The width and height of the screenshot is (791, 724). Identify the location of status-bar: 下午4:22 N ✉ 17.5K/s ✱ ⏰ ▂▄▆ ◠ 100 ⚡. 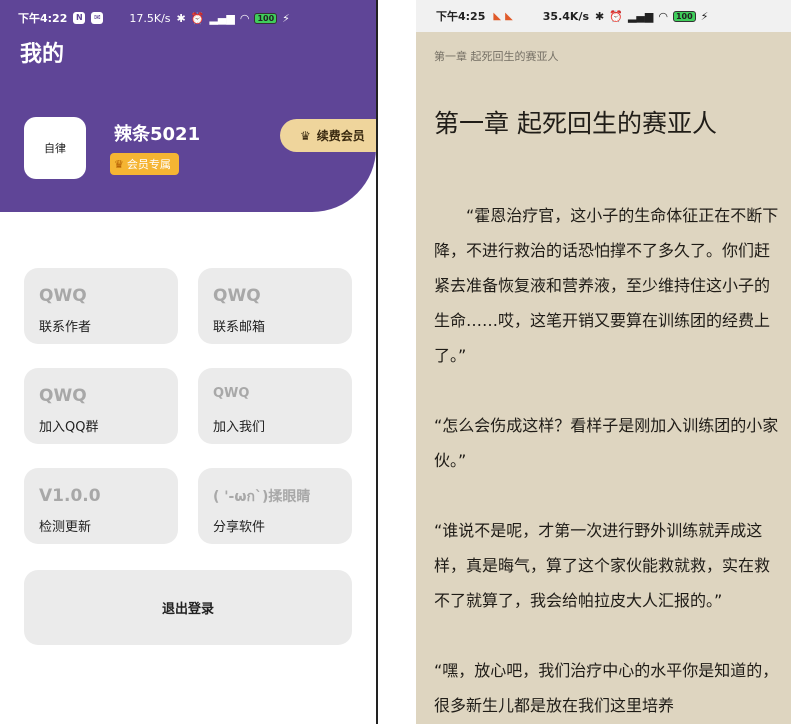
(188, 18).